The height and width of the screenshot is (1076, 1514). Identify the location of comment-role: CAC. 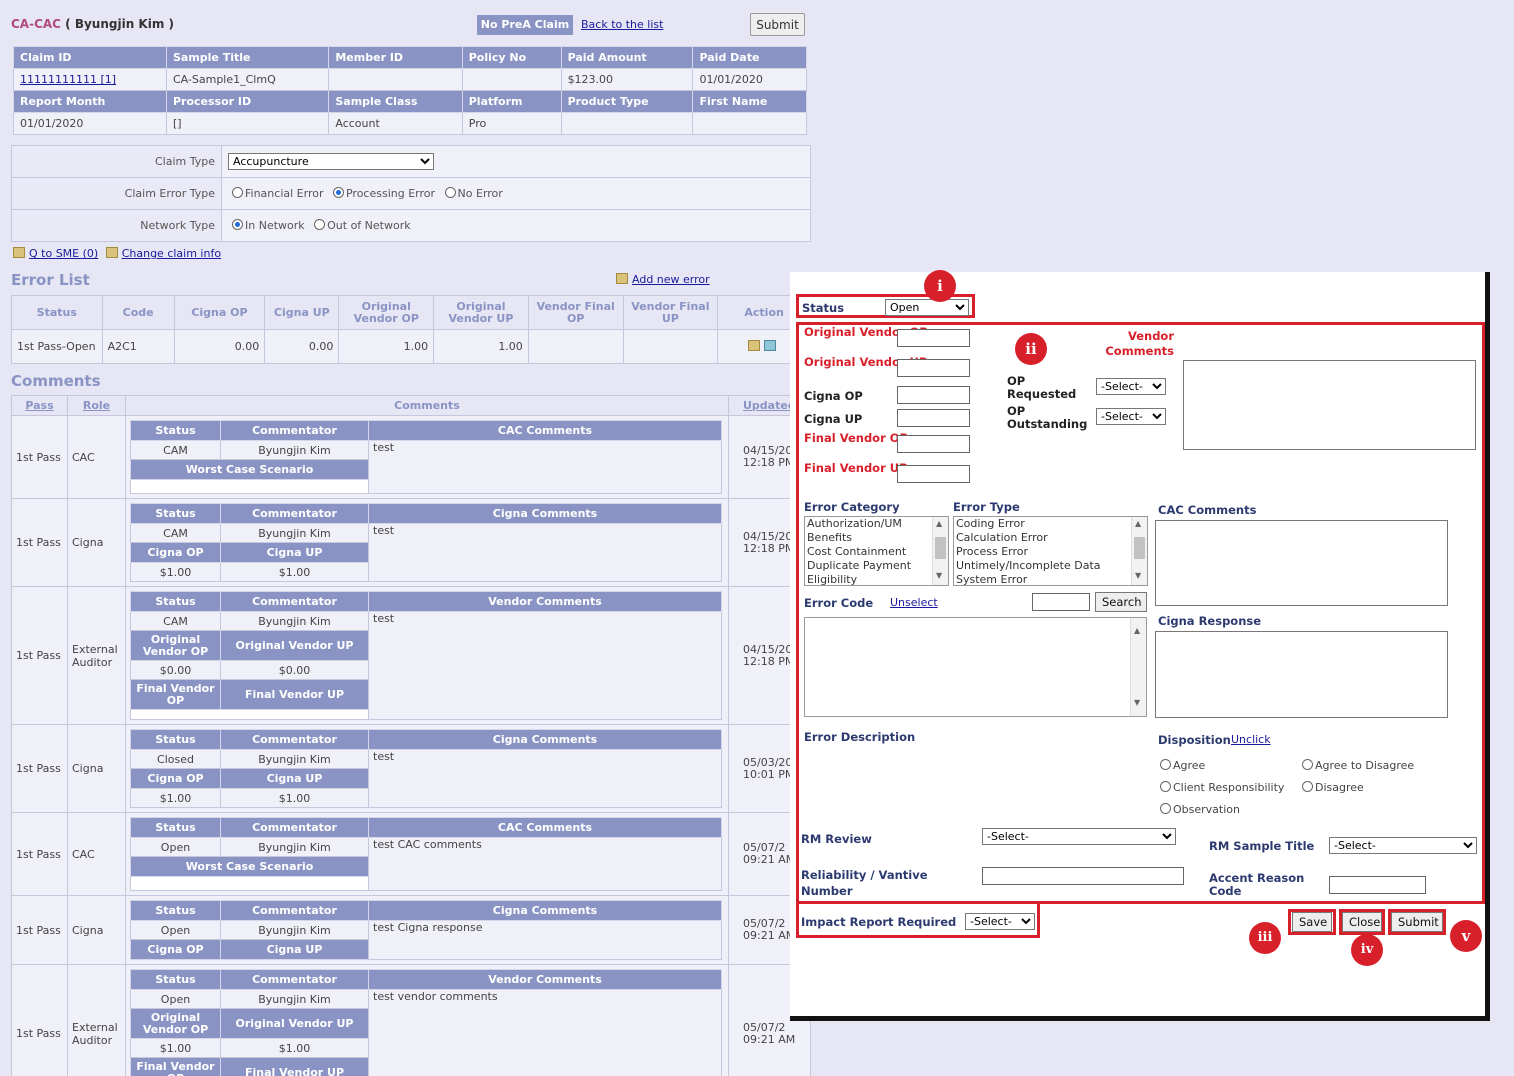
(96, 457).